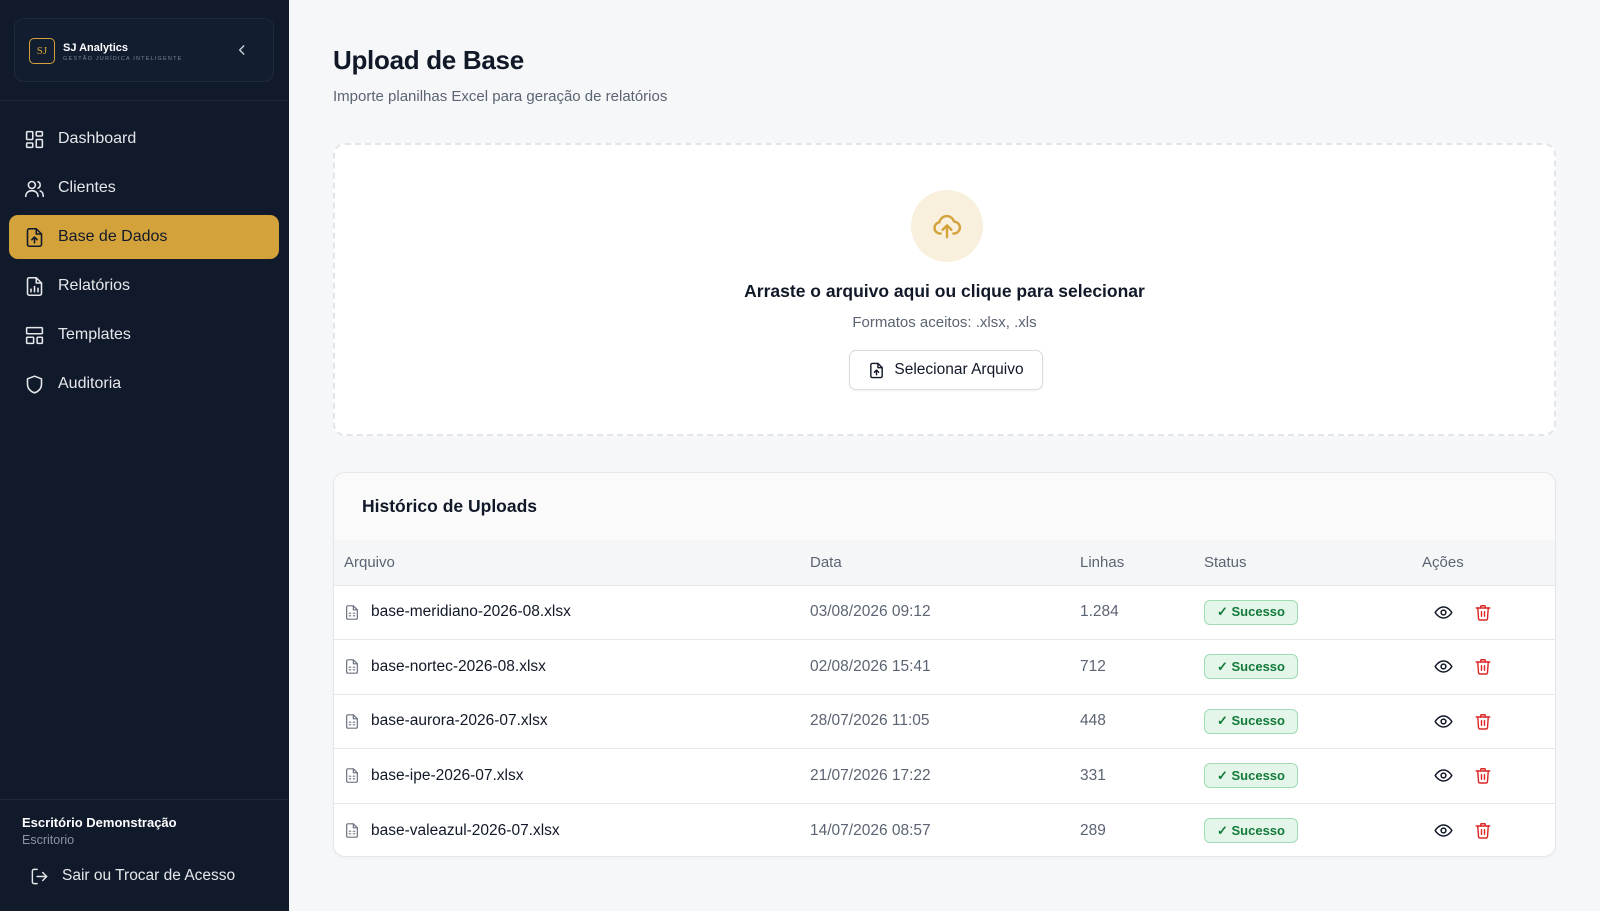 This screenshot has height=911, width=1600. I want to click on upload-date: 02/08/2026 15:41, so click(945, 667).